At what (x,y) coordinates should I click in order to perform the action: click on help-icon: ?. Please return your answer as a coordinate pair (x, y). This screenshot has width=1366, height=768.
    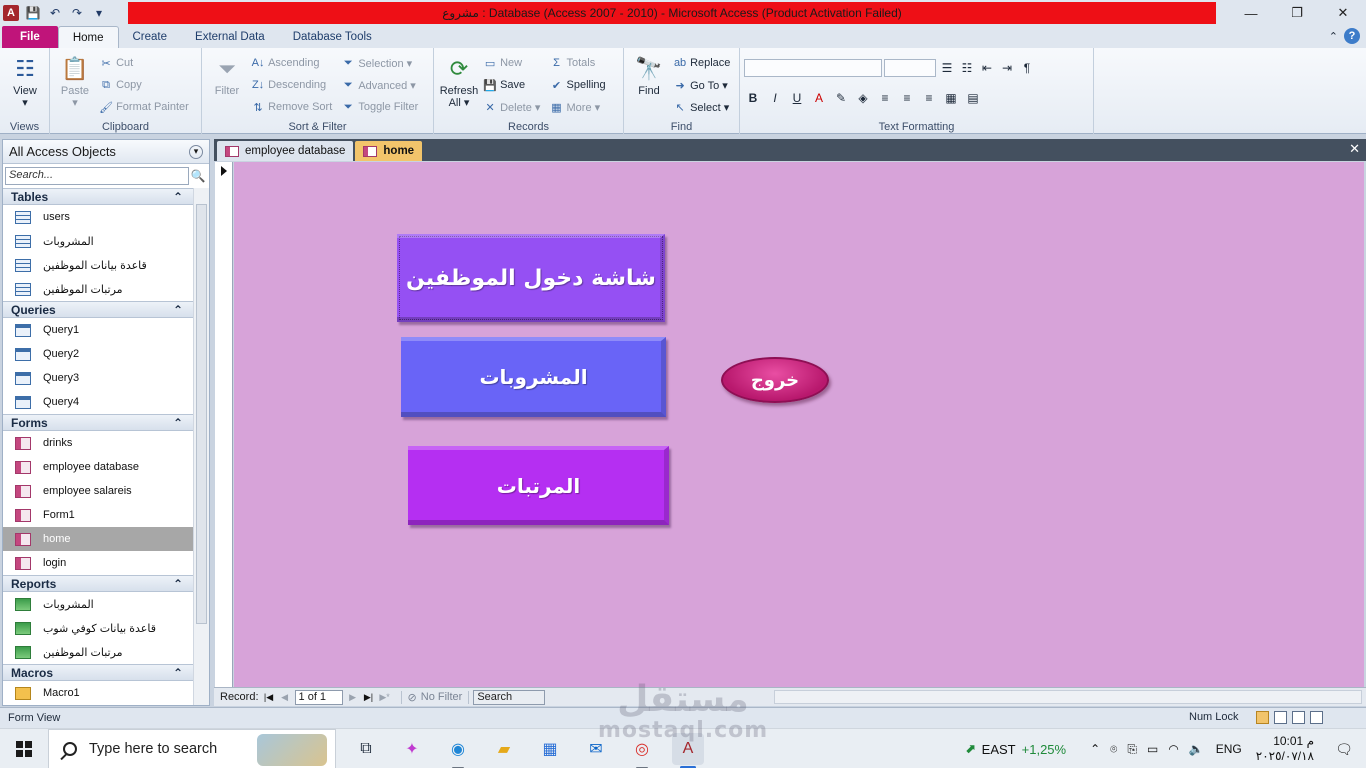
    Looking at the image, I should click on (1352, 36).